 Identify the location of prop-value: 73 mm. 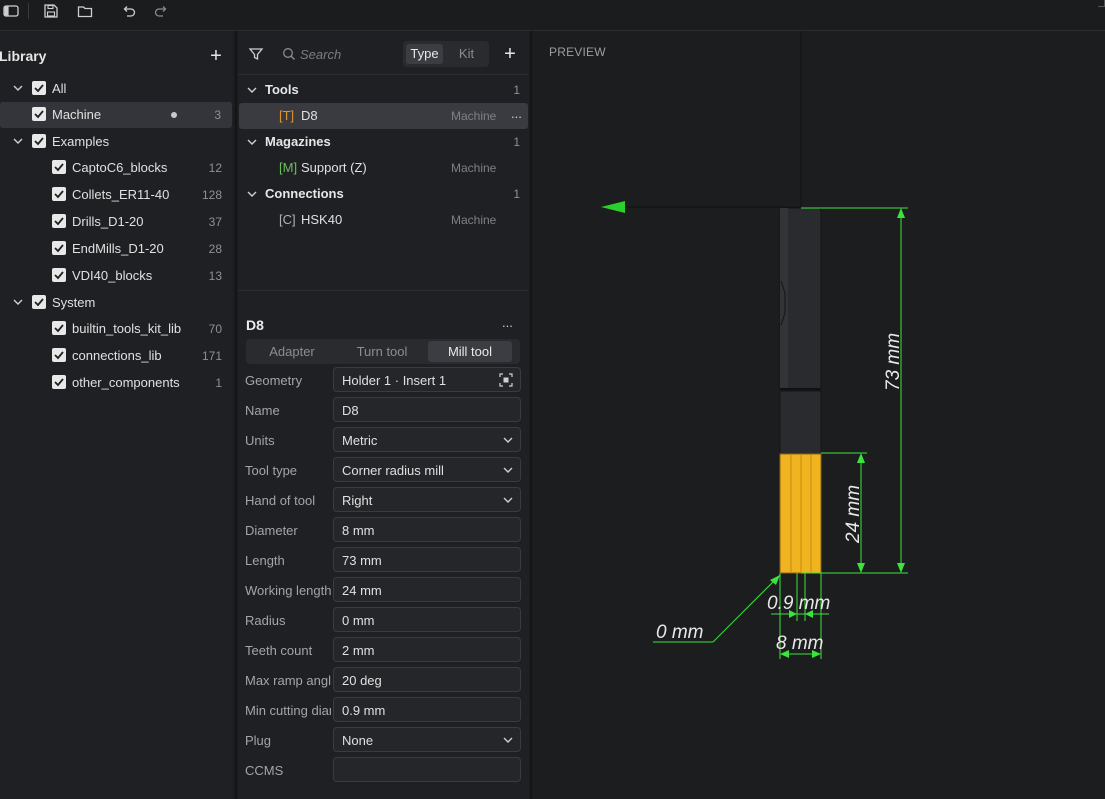
(362, 560).